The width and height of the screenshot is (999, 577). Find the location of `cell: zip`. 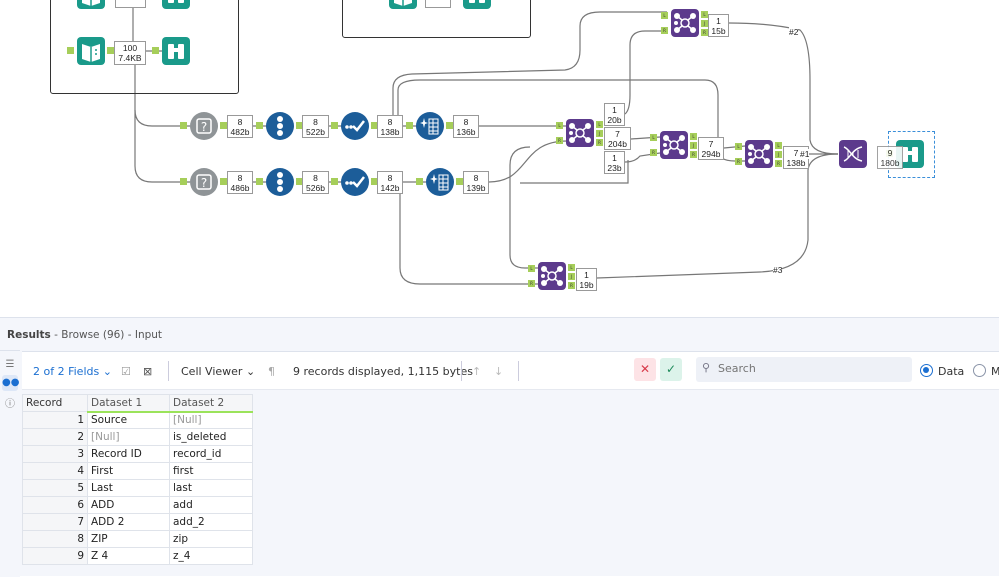

cell: zip is located at coordinates (211, 539).